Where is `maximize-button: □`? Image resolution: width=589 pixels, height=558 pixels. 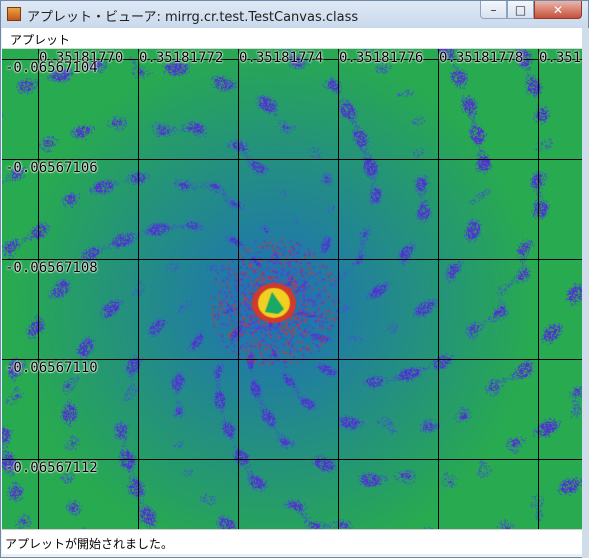
maximize-button: □ is located at coordinates (520, 10).